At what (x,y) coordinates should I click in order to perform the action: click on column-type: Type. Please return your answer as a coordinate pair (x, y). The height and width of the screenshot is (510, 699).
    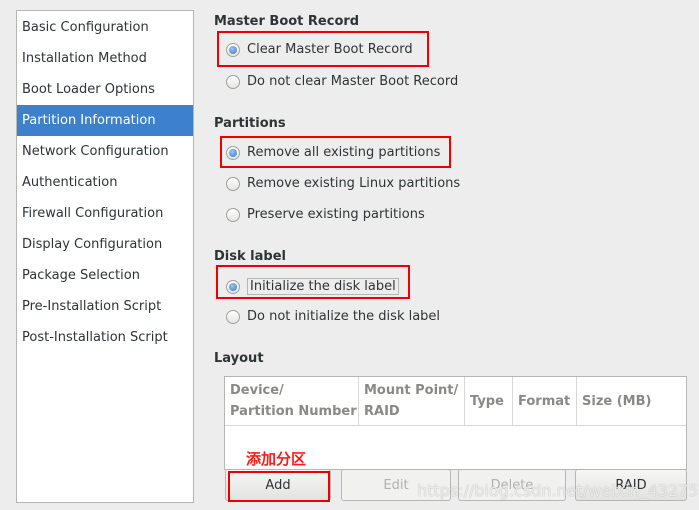
    Looking at the image, I should click on (489, 401).